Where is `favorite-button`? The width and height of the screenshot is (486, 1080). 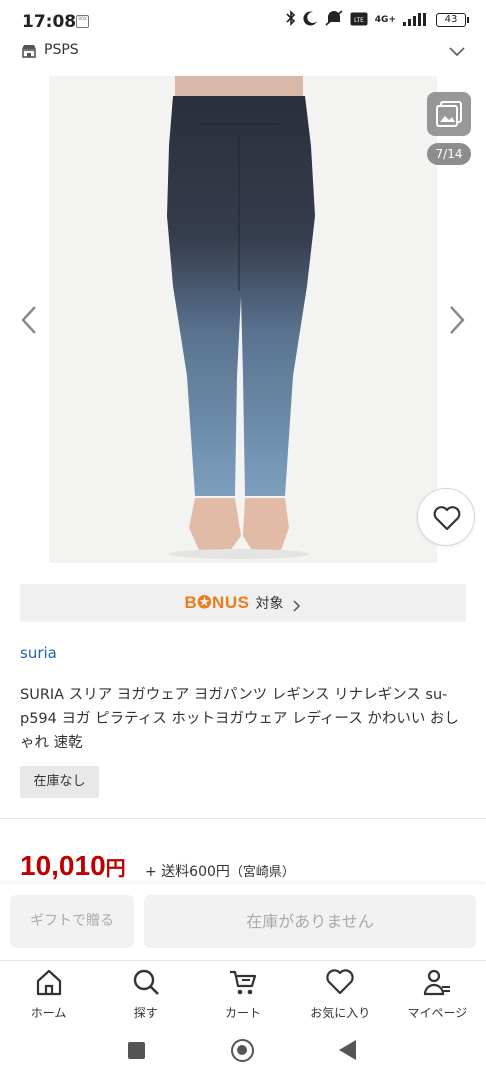
favorite-button is located at coordinates (446, 517).